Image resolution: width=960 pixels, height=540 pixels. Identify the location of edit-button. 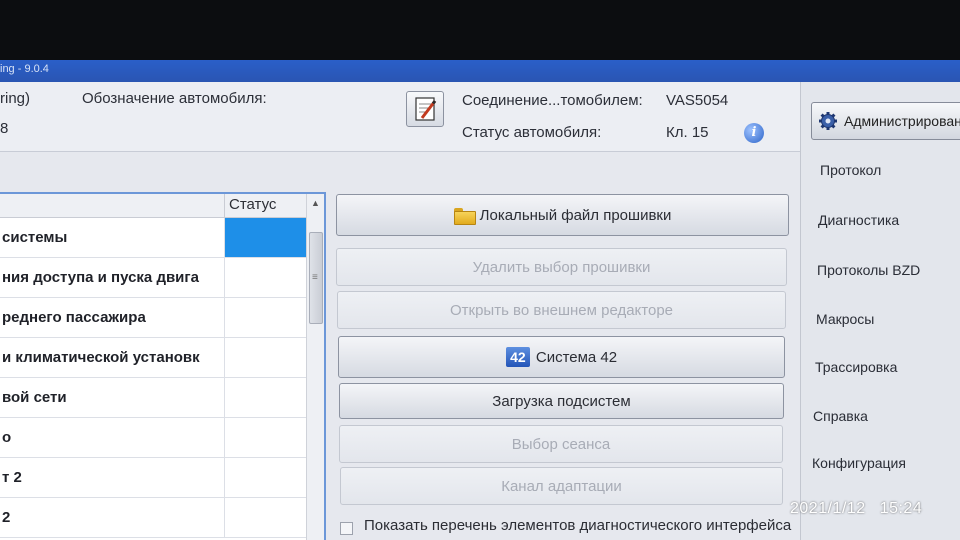
(425, 109).